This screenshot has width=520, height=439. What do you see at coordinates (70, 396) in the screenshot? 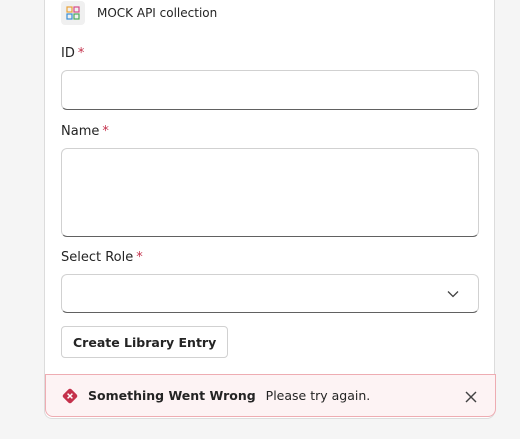
I see `error-icon` at bounding box center [70, 396].